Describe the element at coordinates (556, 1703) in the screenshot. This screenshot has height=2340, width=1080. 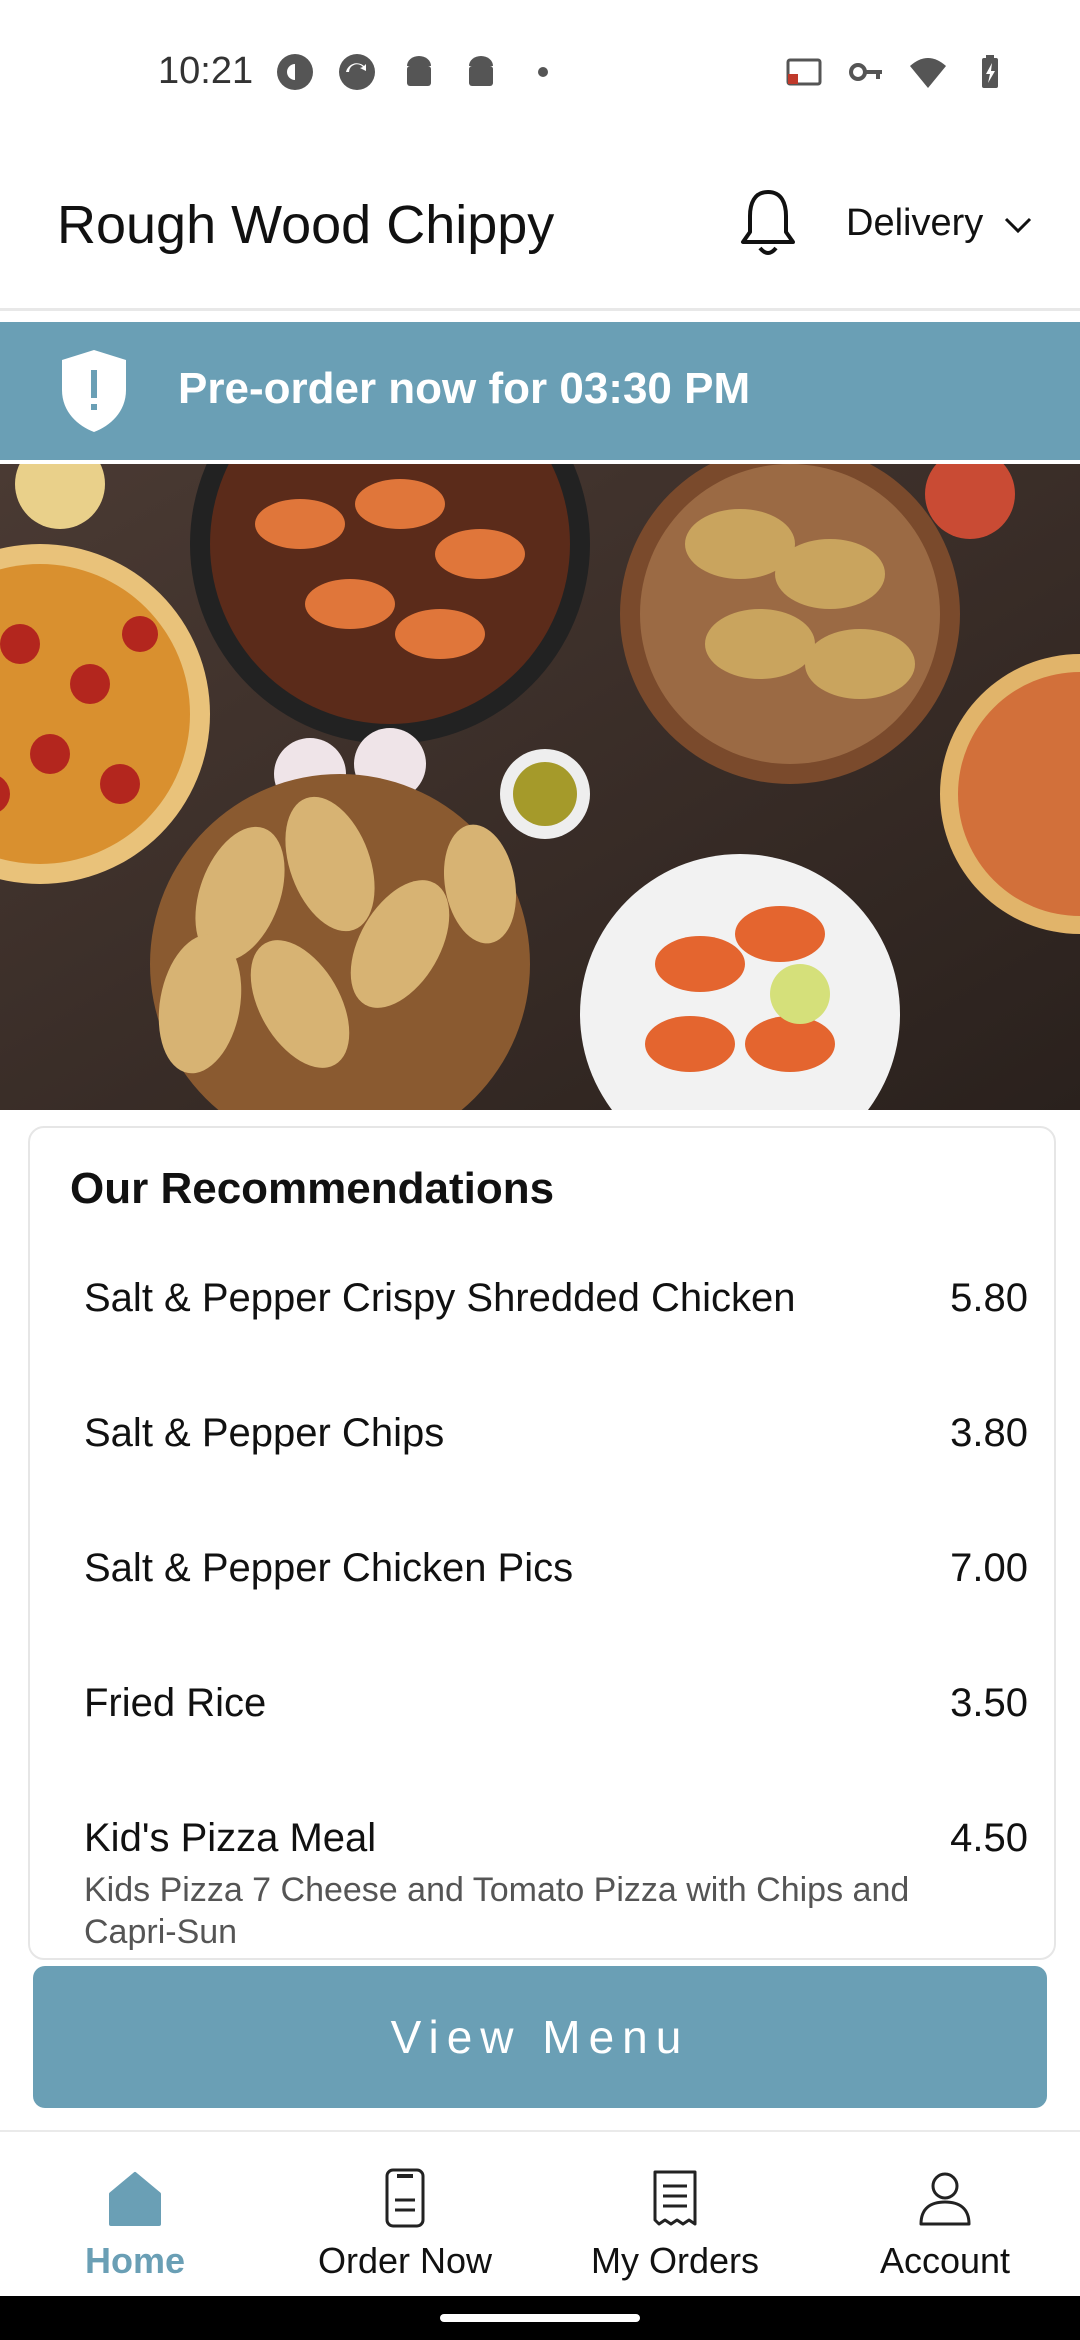
I see `recommendation-item: Fried Rice 3.50` at that location.